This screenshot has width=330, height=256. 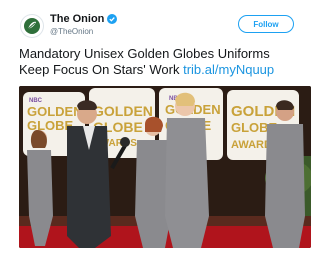 I want to click on avatar, so click(x=32, y=26).